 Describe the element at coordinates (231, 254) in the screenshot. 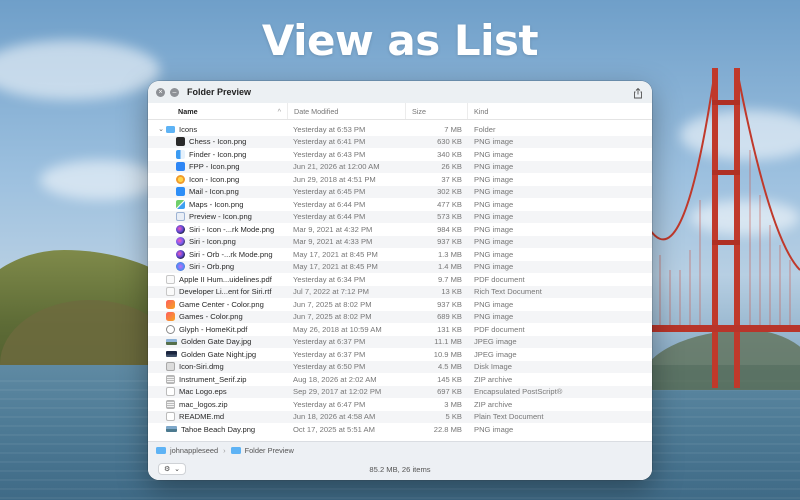

I see `file-name: Siri - Orb -...rk Mode.png` at that location.